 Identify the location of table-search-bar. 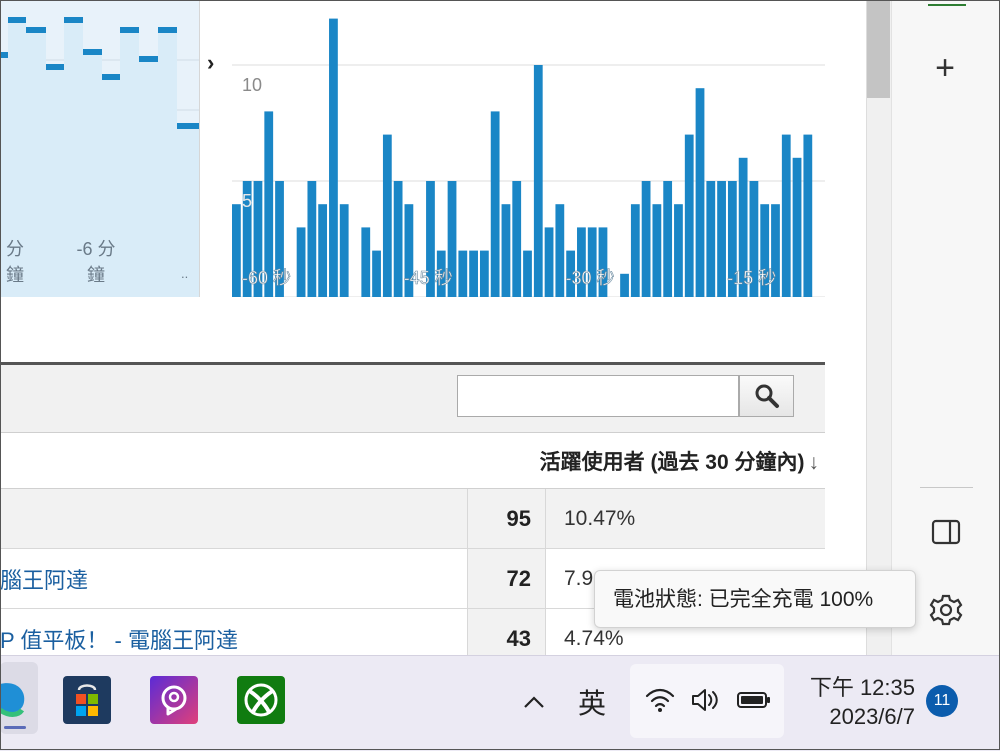
(412, 399).